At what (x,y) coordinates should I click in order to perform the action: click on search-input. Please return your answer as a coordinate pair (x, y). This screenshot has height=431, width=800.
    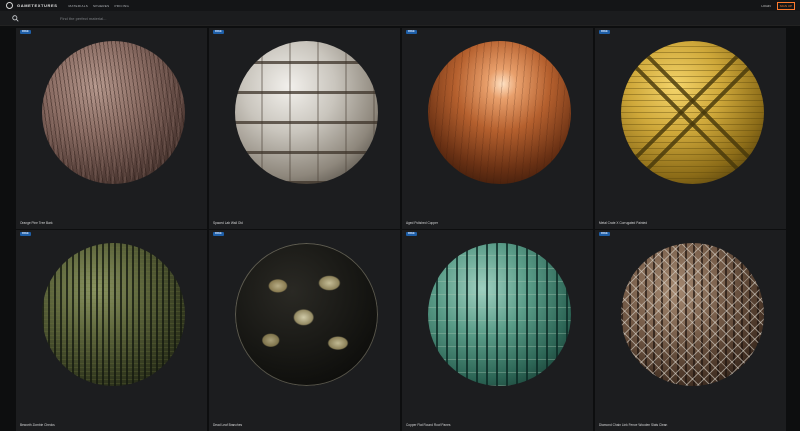
    Looking at the image, I should click on (210, 18).